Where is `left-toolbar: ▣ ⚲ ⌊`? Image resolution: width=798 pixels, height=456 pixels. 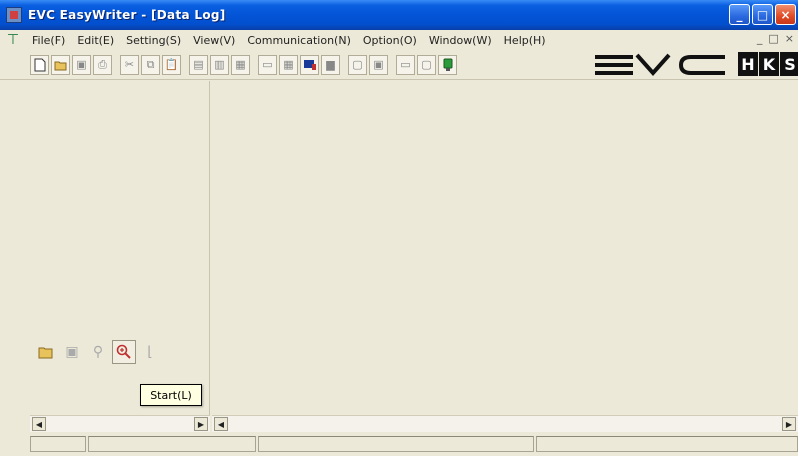 left-toolbar: ▣ ⚲ ⌊ is located at coordinates (98, 352).